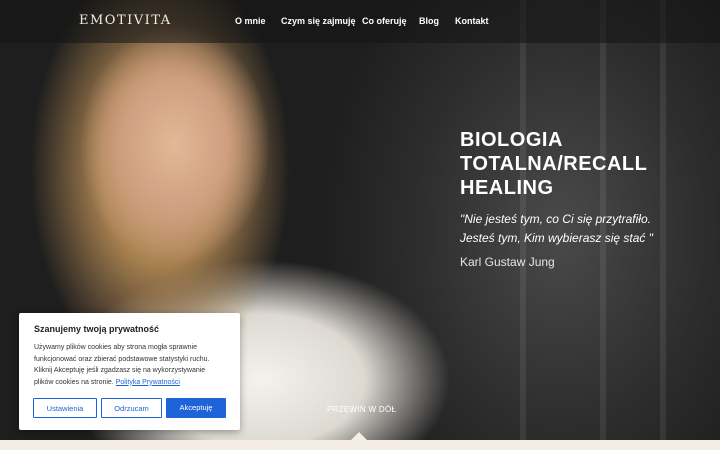 This screenshot has height=450, width=720. I want to click on scroll-down-link: PRZEWIŃ W DÓŁ, so click(361, 409).